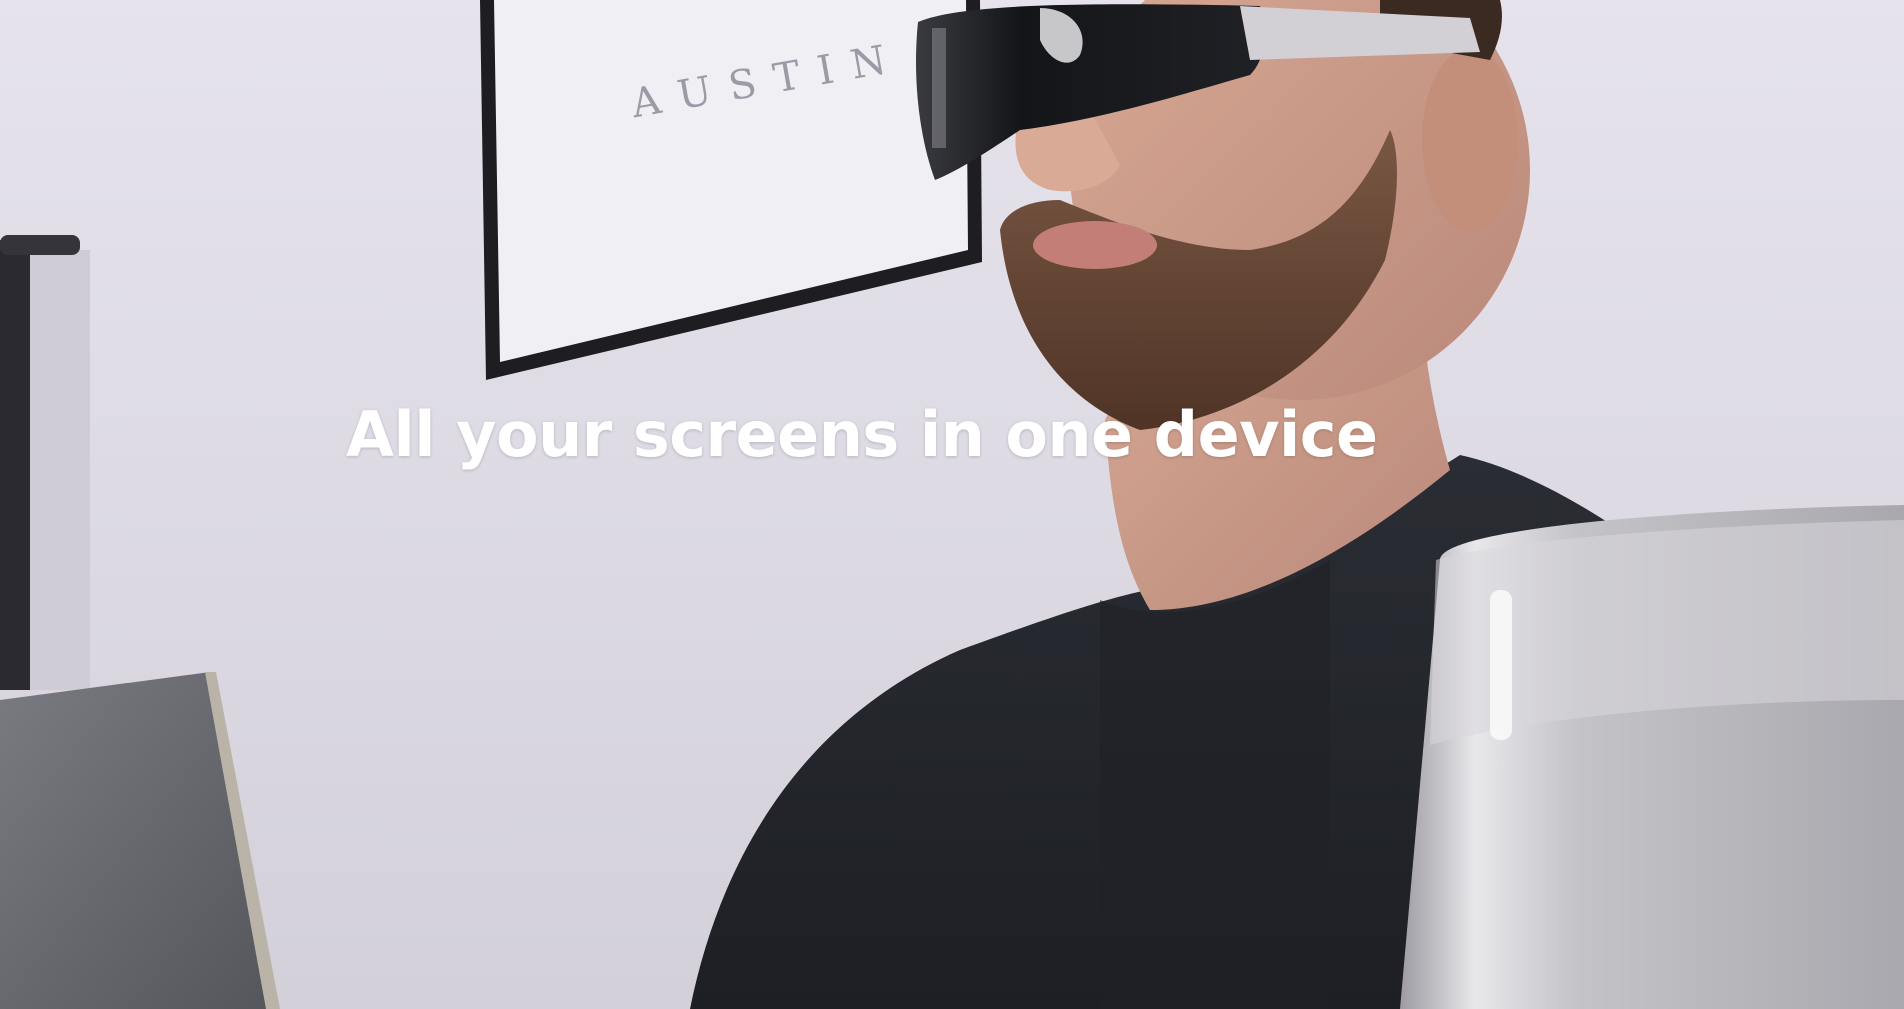 The width and height of the screenshot is (1904, 1009). Describe the element at coordinates (862, 434) in the screenshot. I see `video-caption: All your screens in one device` at that location.